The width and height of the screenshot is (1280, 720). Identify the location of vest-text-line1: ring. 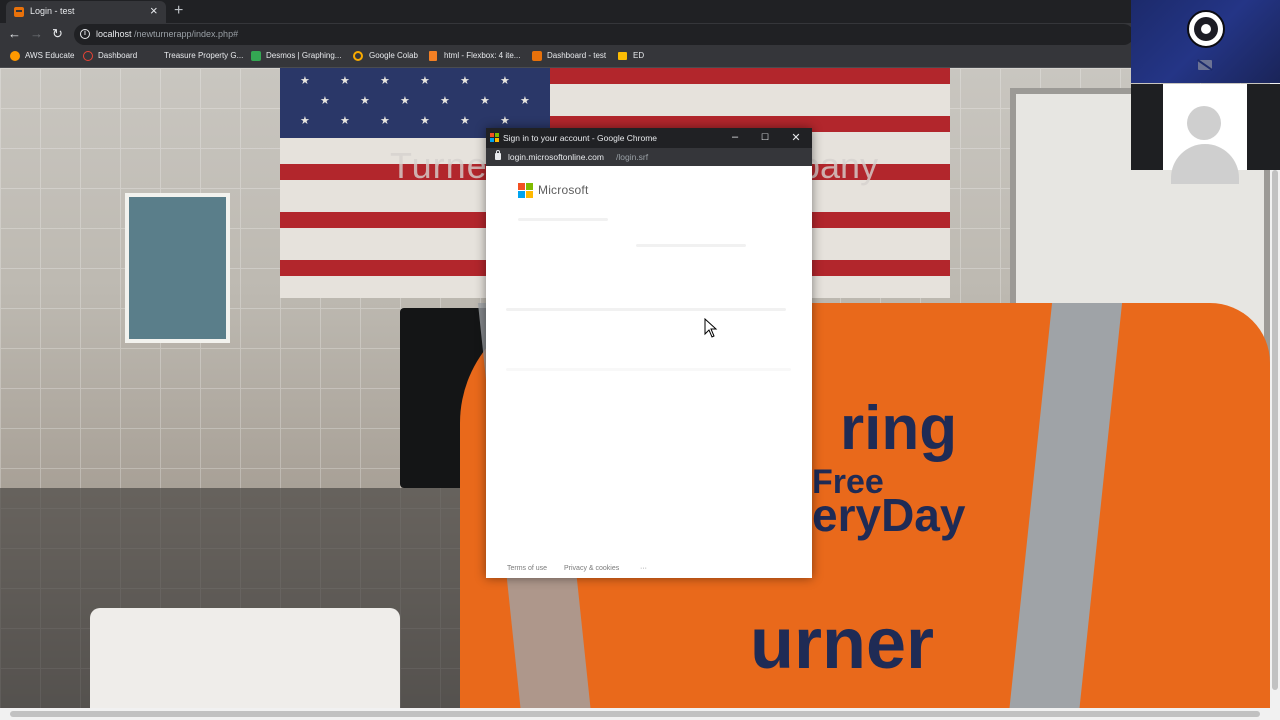
(899, 428).